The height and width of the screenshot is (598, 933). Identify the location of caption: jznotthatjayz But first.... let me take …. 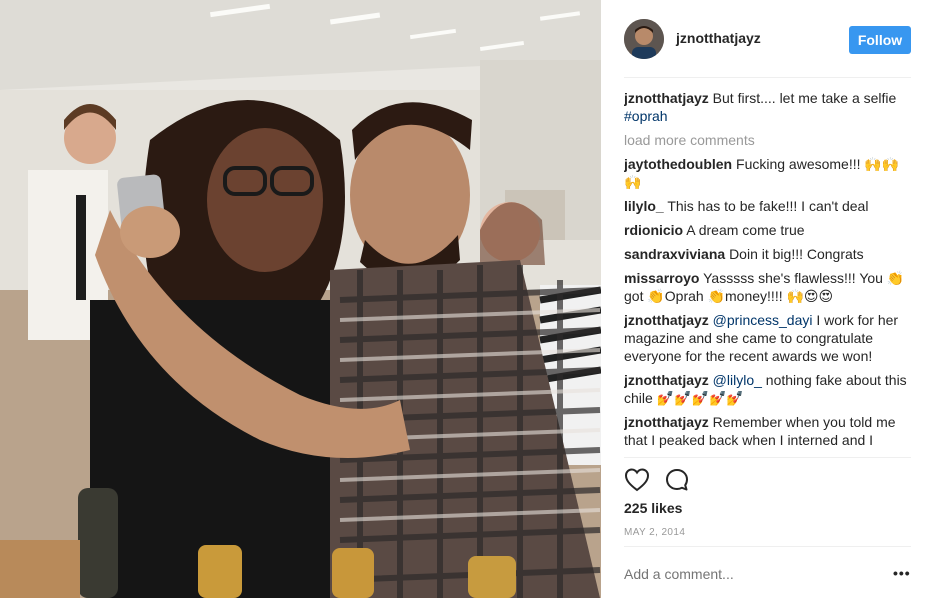
(769, 107).